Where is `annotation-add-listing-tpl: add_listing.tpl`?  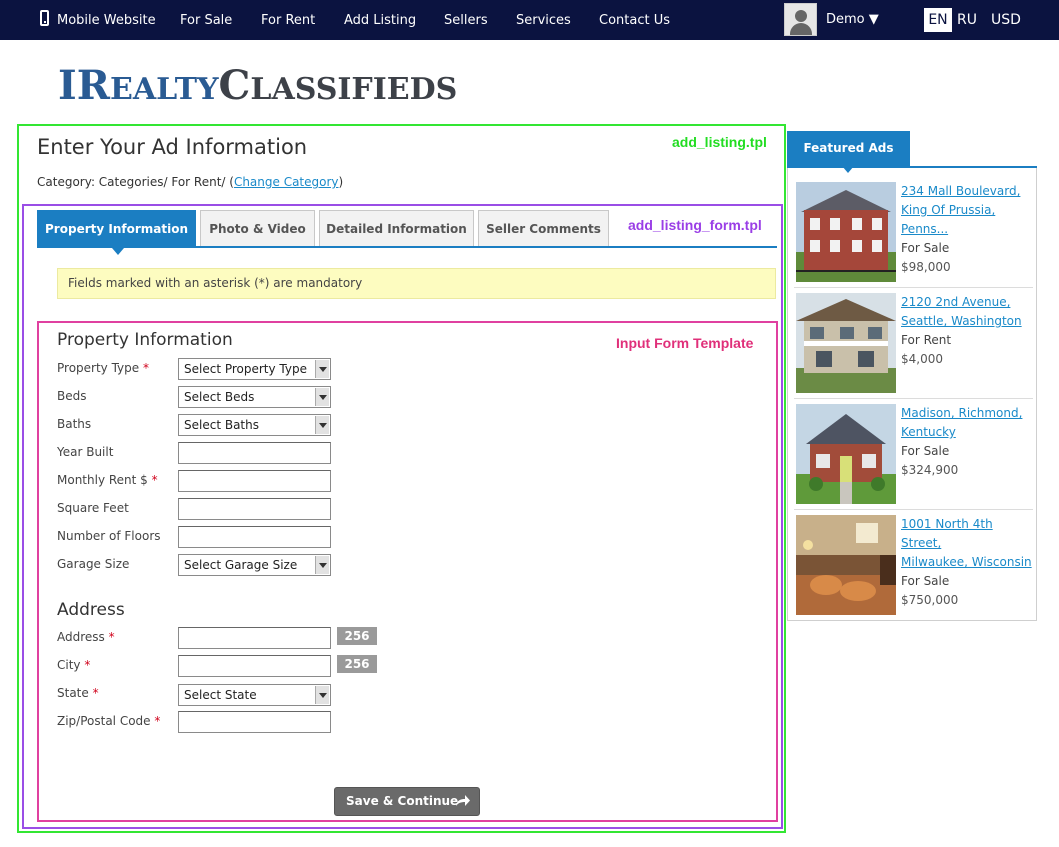 annotation-add-listing-tpl: add_listing.tpl is located at coordinates (719, 142).